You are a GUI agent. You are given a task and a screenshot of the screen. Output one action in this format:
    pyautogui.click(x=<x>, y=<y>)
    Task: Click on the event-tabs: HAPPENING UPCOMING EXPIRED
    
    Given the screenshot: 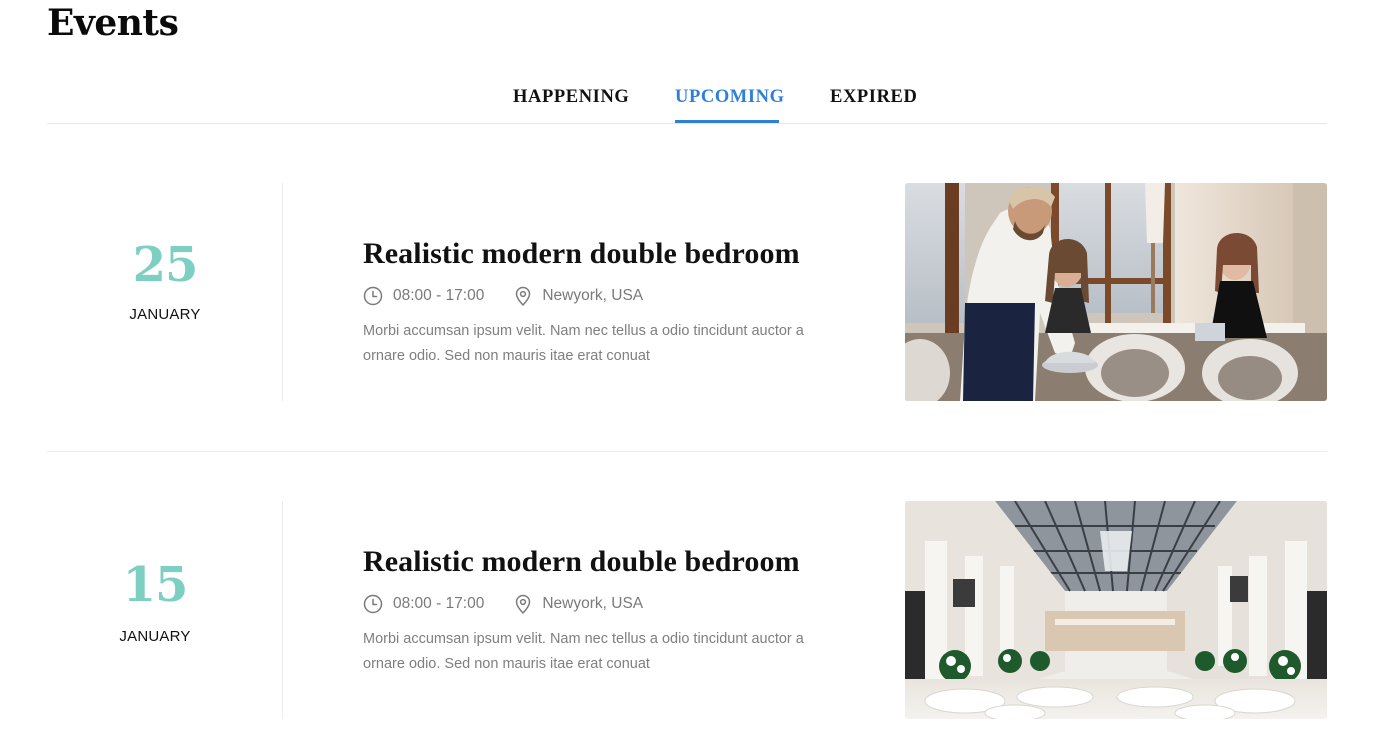 What is the action you would take?
    pyautogui.click(x=687, y=101)
    